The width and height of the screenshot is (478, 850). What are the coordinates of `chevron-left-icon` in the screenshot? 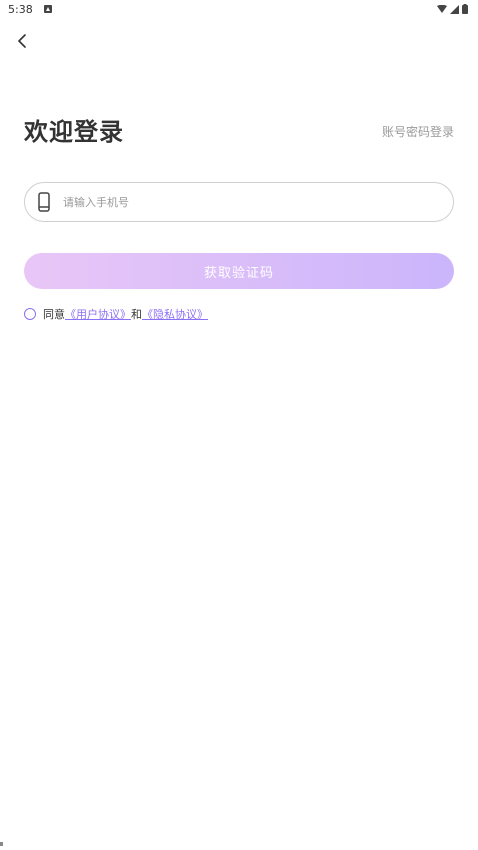 It's located at (22, 41).